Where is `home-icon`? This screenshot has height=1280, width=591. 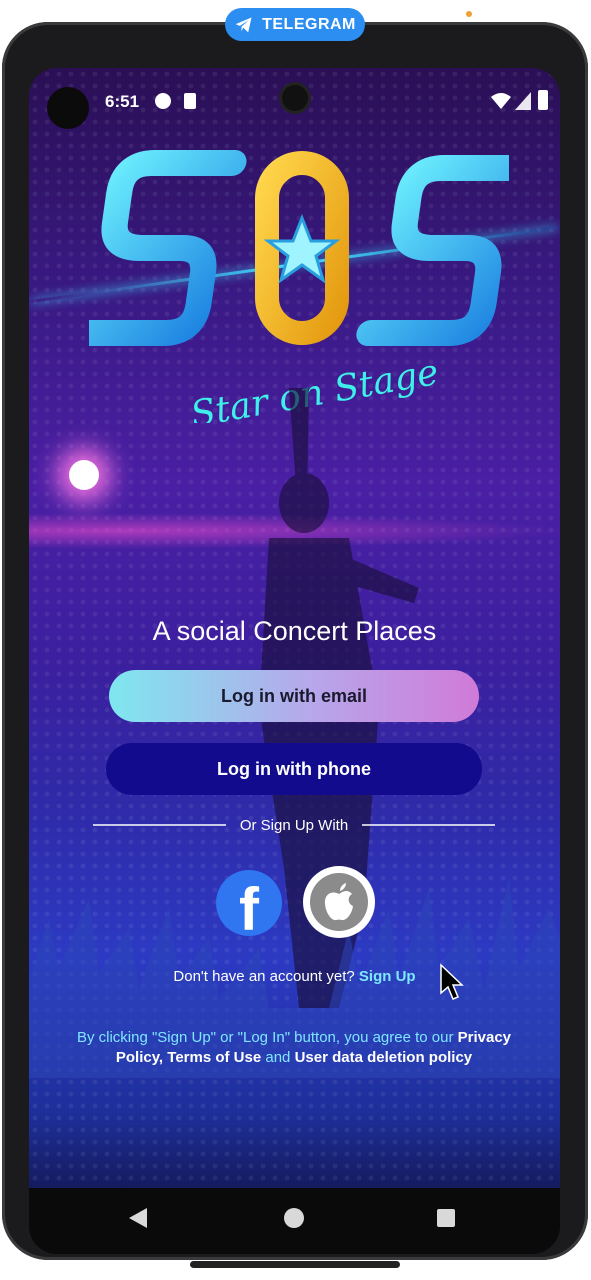
home-icon is located at coordinates (294, 1218).